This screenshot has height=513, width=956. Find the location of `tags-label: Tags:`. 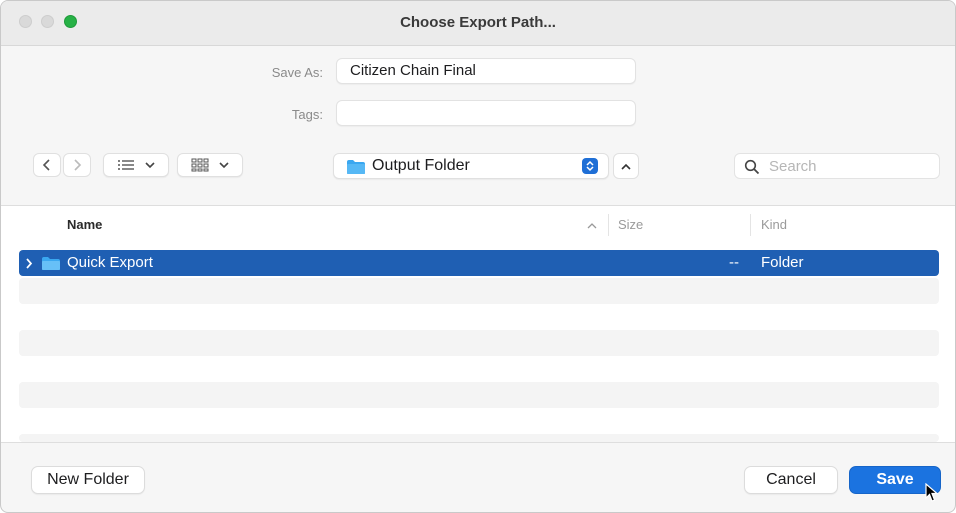

tags-label: Tags: is located at coordinates (307, 114).